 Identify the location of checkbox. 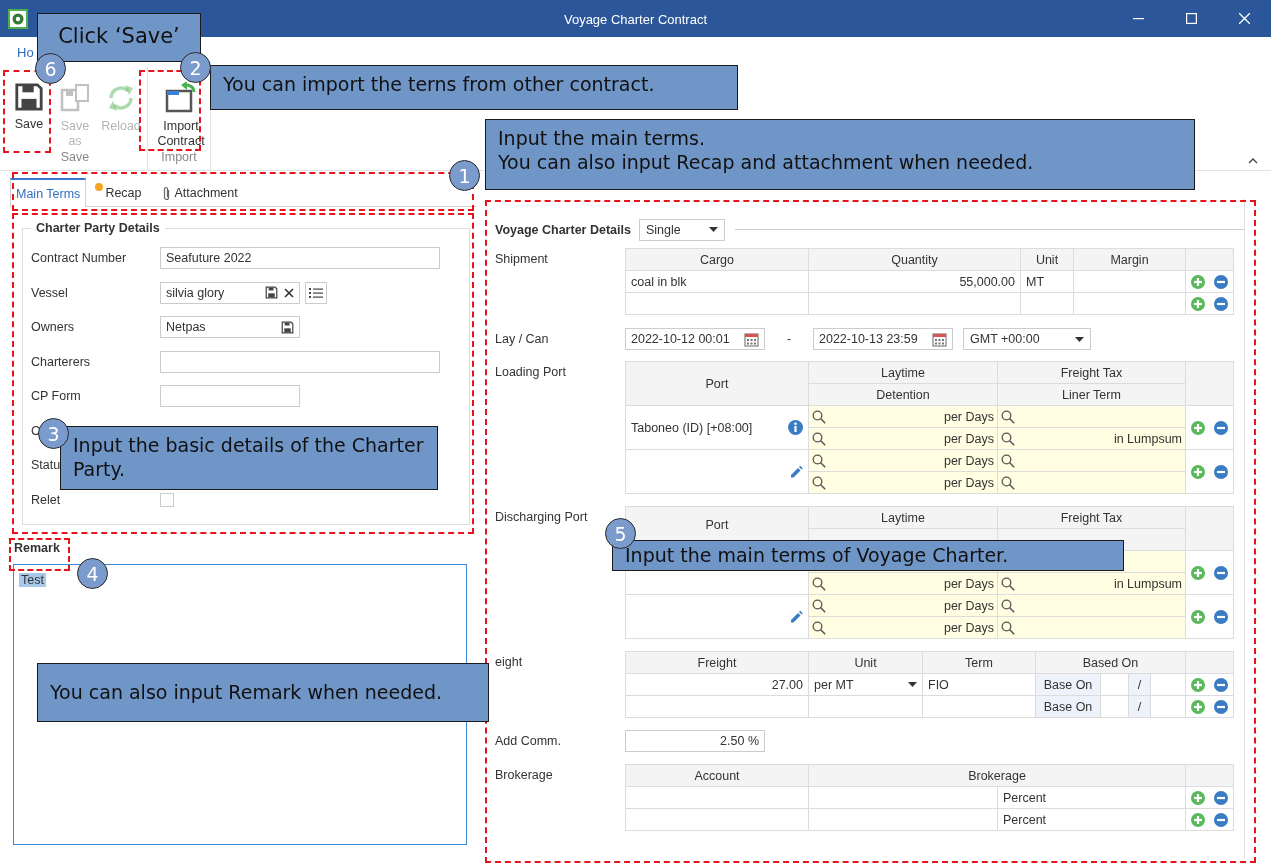
(167, 499).